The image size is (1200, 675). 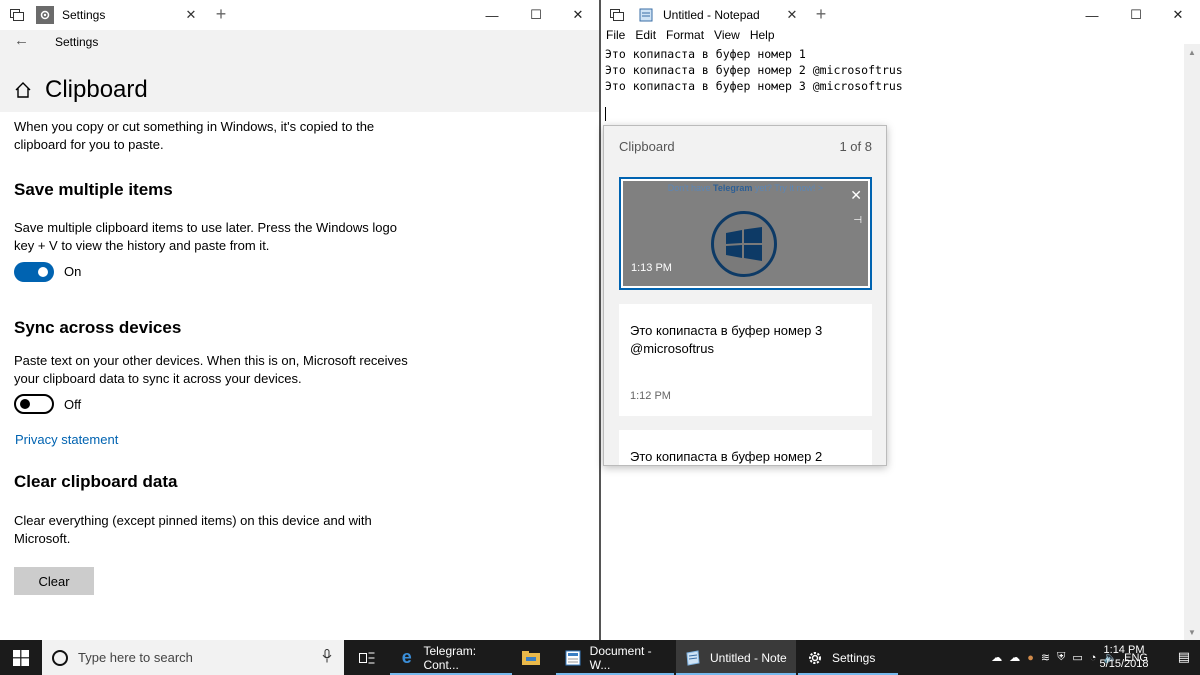 I want to click on search-placeholder: Type here to search, so click(x=135, y=657).